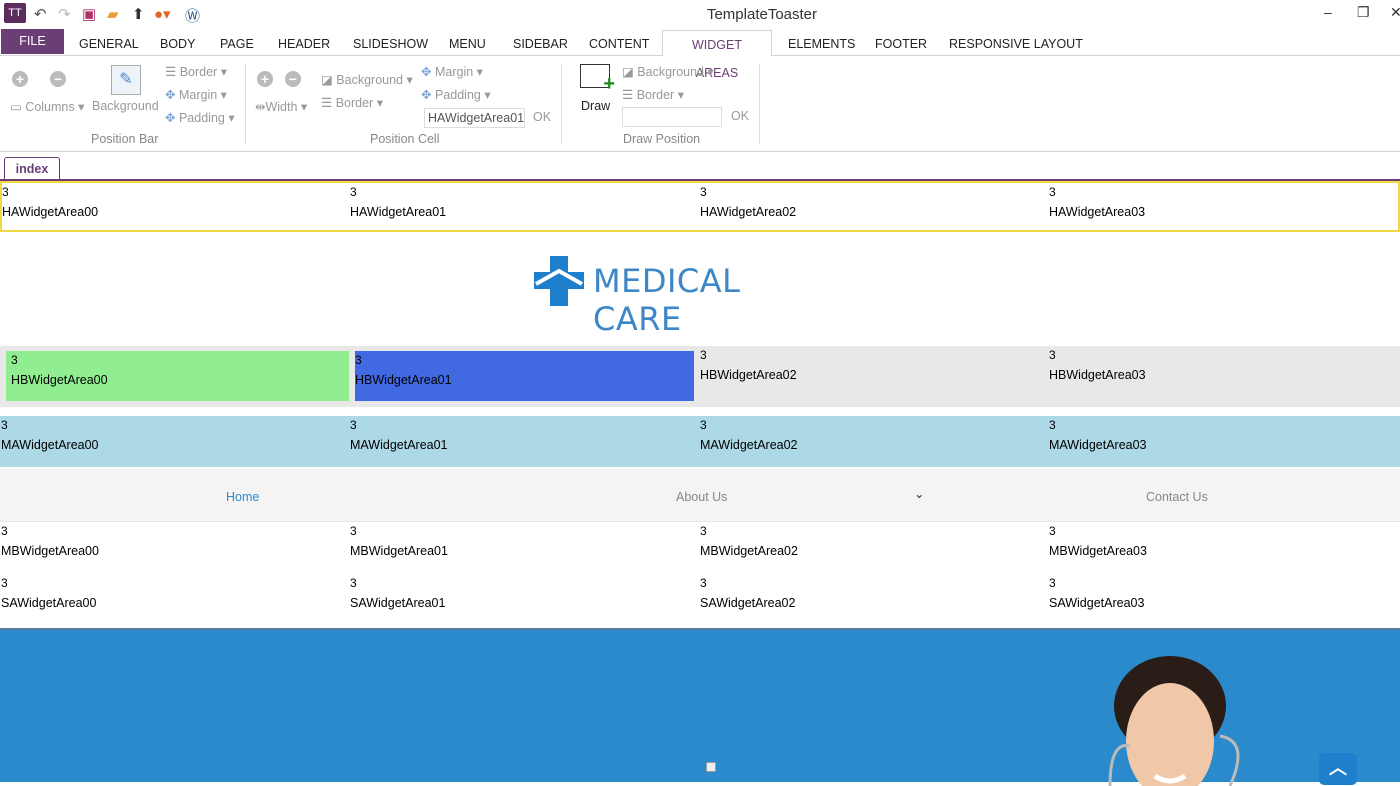 The image size is (1400, 786). What do you see at coordinates (399, 445) in the screenshot?
I see `widget-label: MAWidgetArea01` at bounding box center [399, 445].